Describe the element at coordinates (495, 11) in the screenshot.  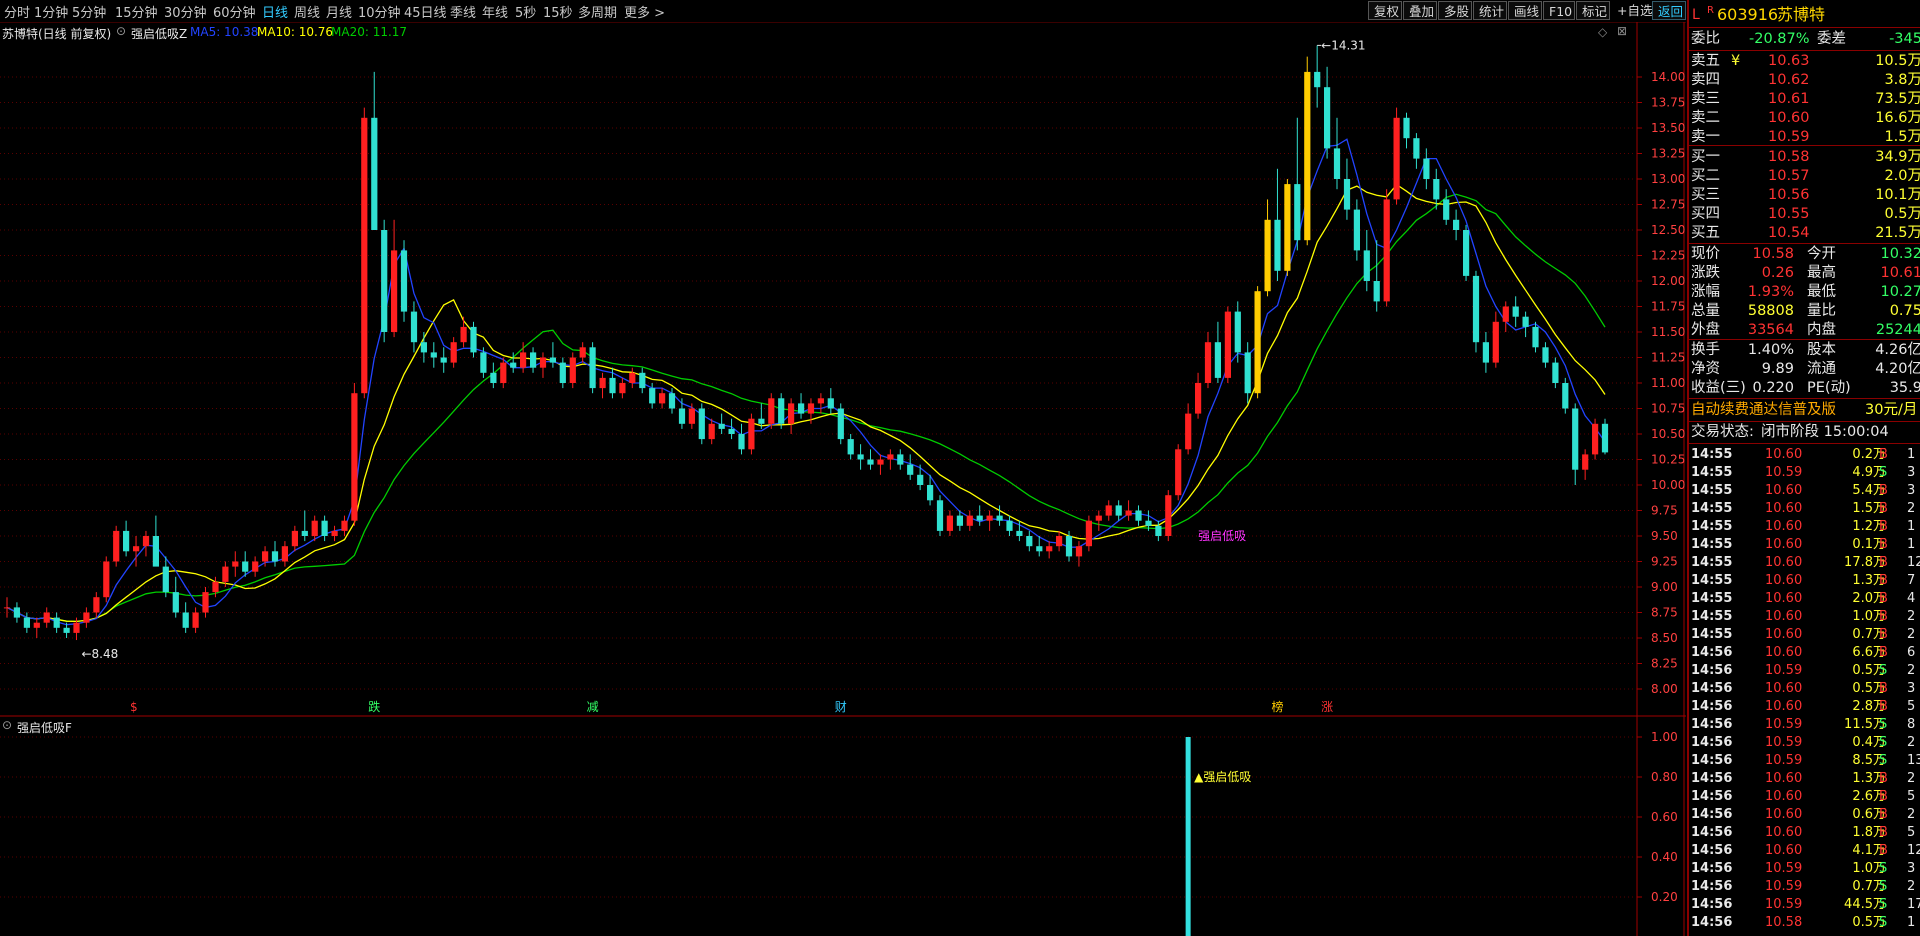
I see `period-tab-yearly: 年线` at that location.